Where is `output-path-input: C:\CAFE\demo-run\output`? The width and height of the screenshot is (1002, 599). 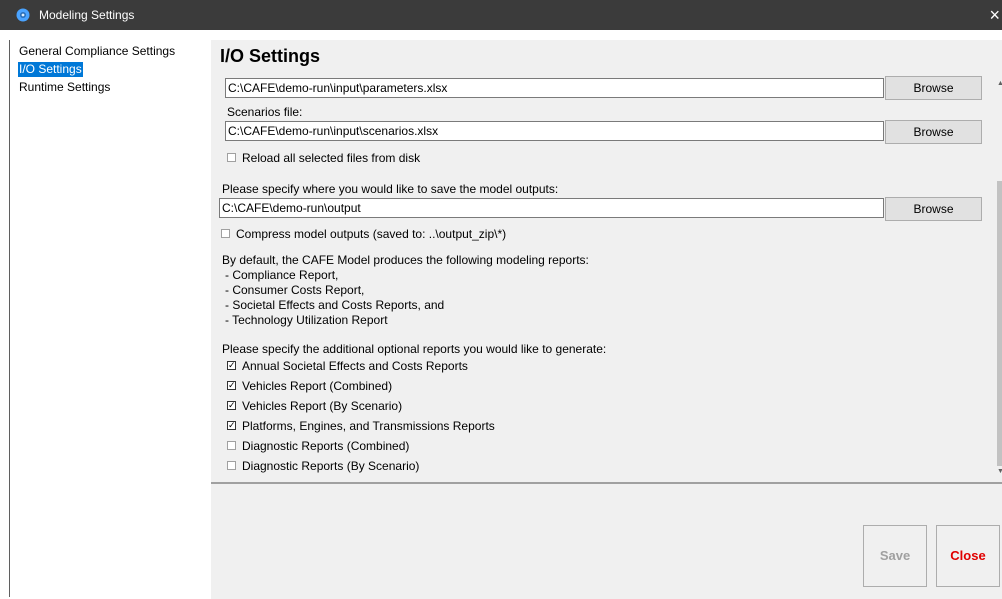
output-path-input: C:\CAFE\demo-run\output is located at coordinates (551, 208).